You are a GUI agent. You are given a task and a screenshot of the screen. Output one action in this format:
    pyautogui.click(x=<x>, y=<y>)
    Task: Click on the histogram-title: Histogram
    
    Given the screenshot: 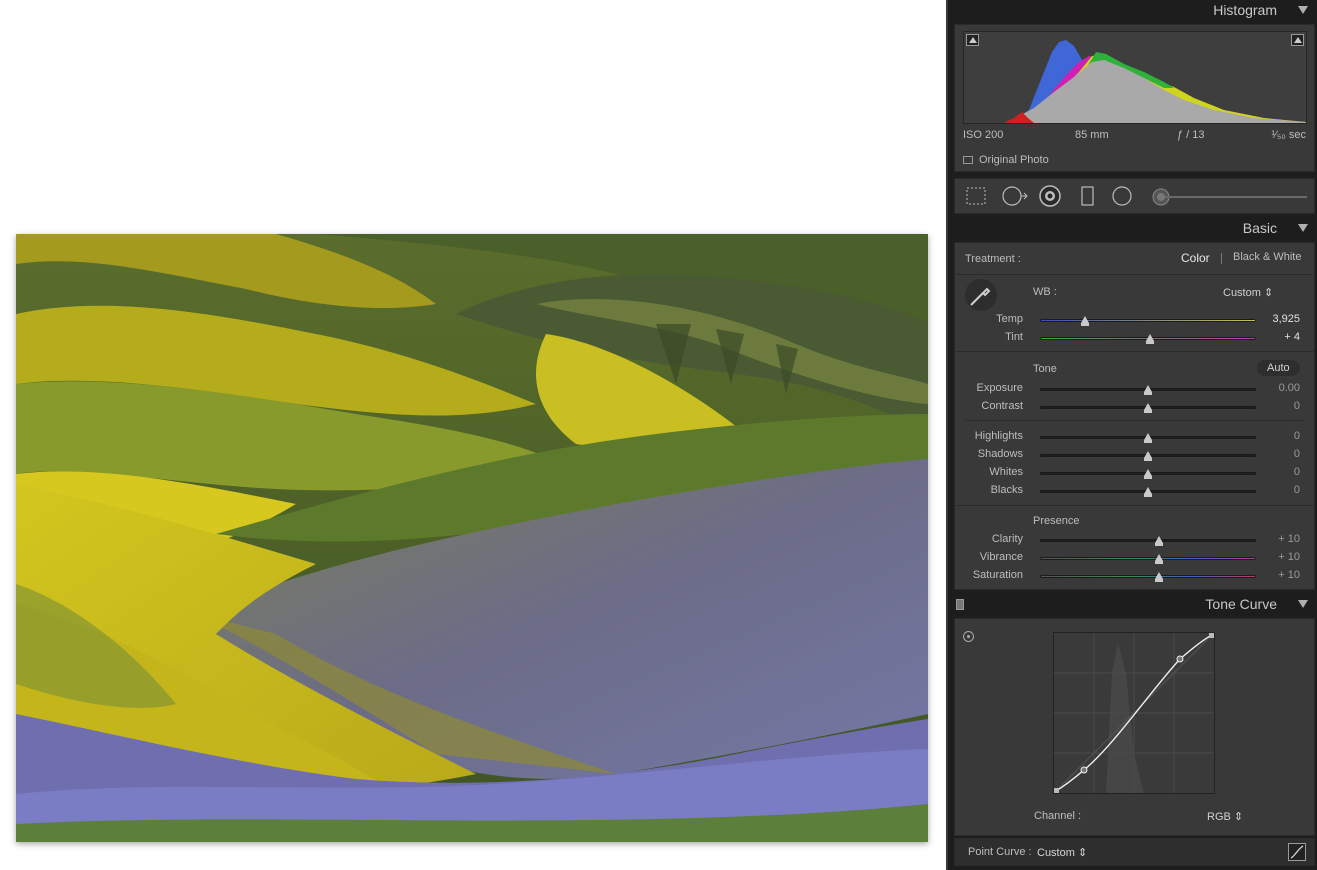 What is the action you would take?
    pyautogui.click(x=1245, y=10)
    